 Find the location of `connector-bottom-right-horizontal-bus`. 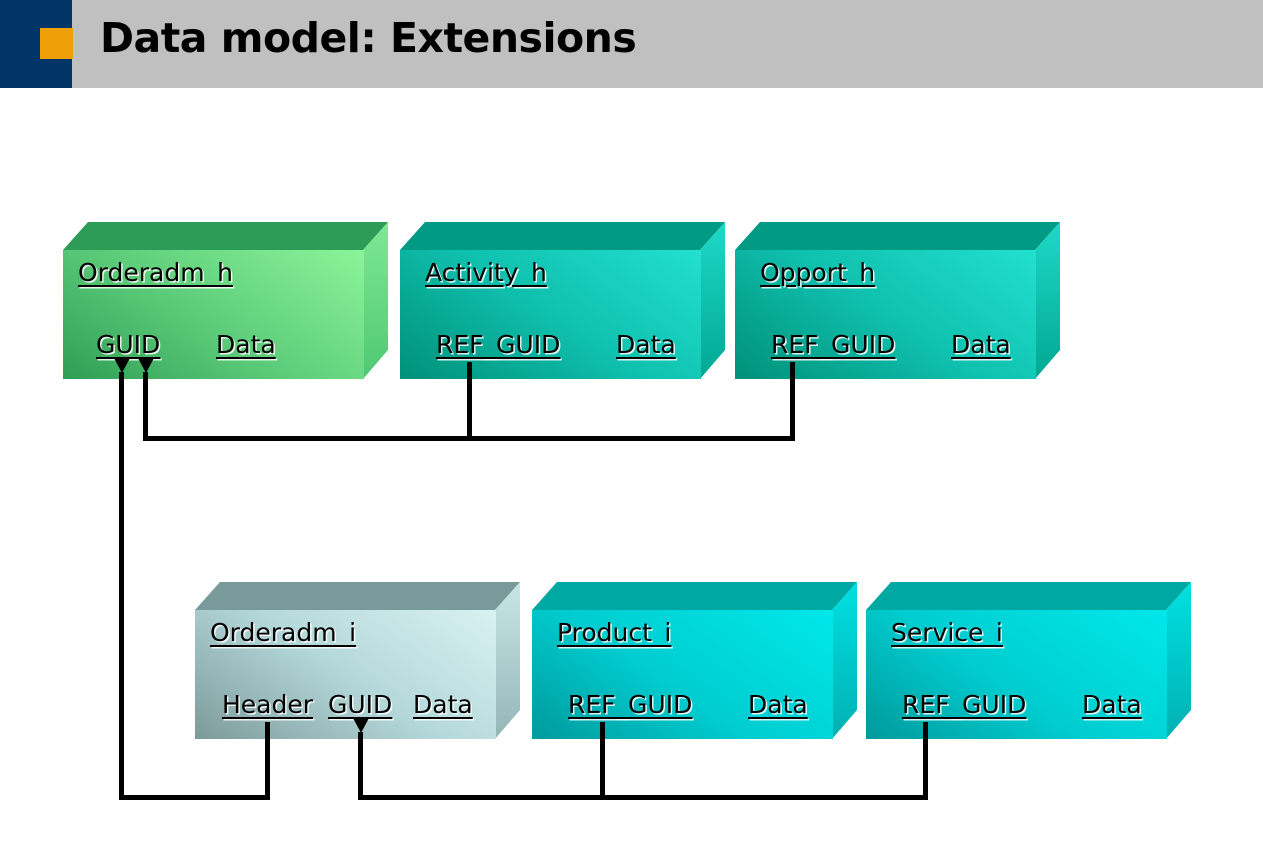

connector-bottom-right-horizontal-bus is located at coordinates (643, 797).